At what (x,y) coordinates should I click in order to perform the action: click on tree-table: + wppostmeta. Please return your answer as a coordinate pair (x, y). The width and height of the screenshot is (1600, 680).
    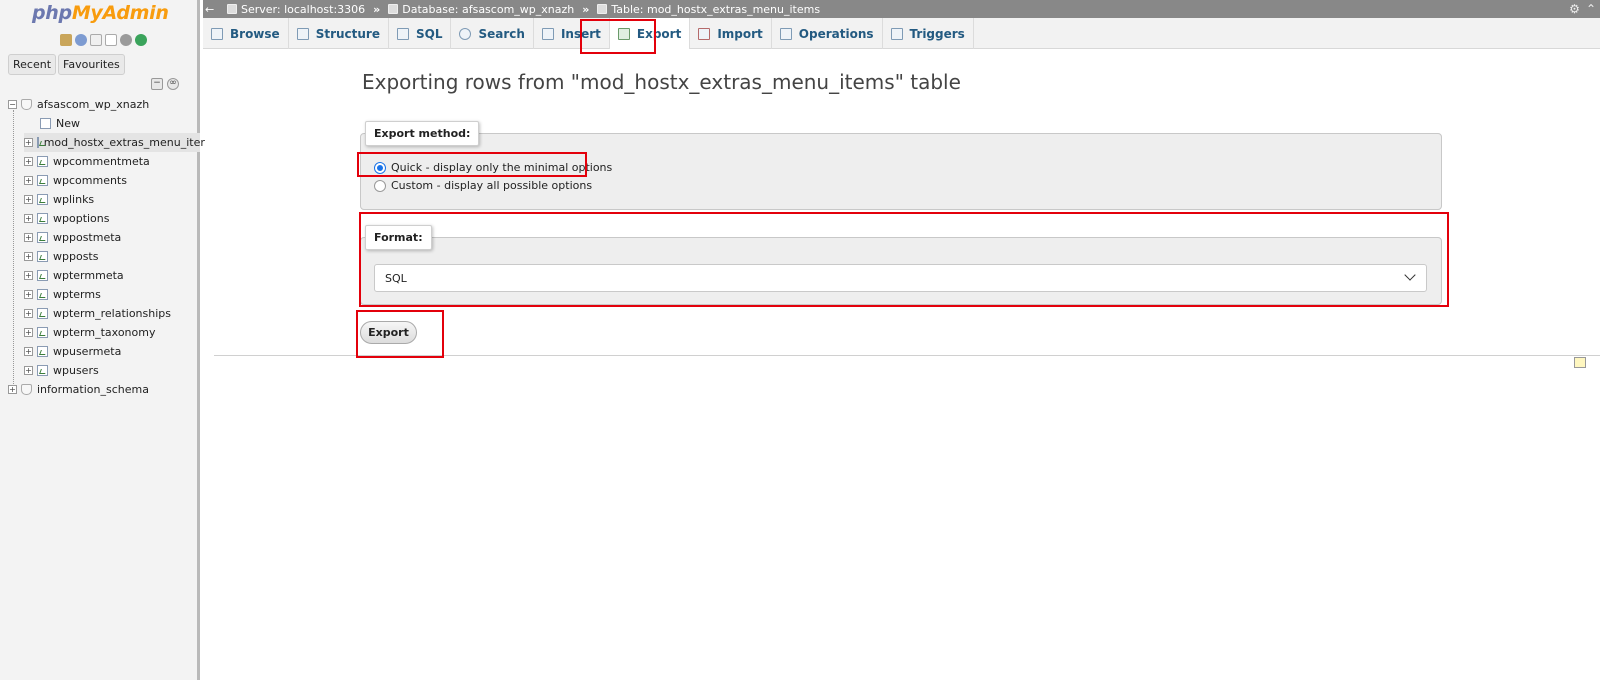
    Looking at the image, I should click on (72, 237).